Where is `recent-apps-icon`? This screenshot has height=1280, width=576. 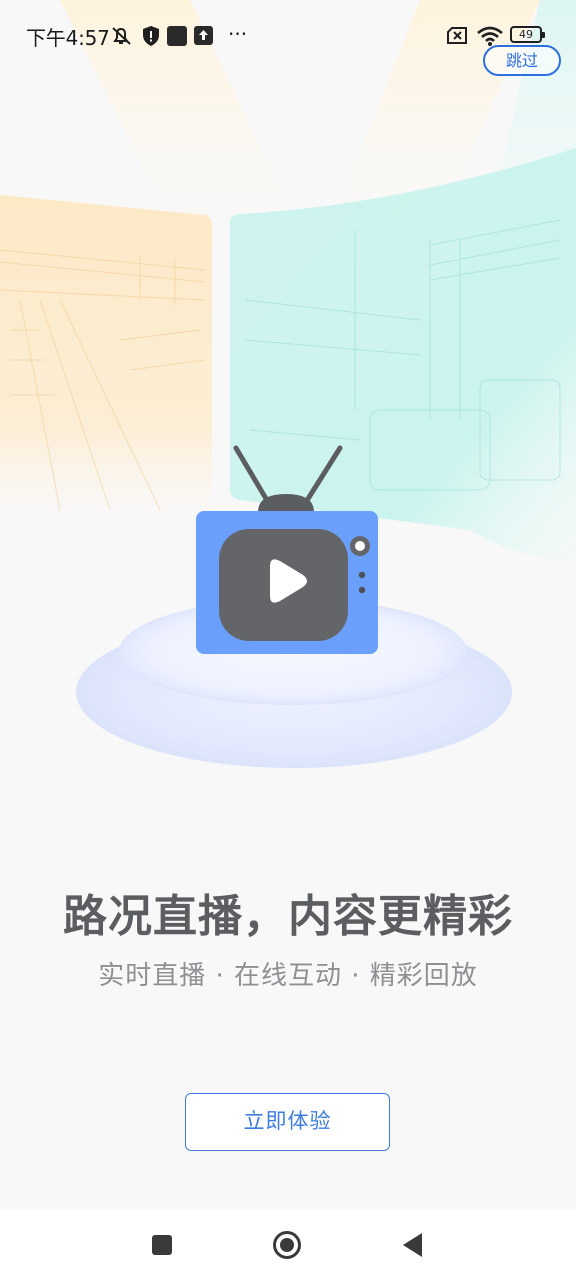
recent-apps-icon is located at coordinates (162, 1245).